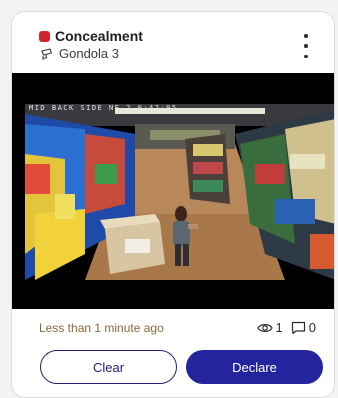 This screenshot has height=398, width=338. Describe the element at coordinates (108, 367) in the screenshot. I see `clear-button: Clear` at that location.